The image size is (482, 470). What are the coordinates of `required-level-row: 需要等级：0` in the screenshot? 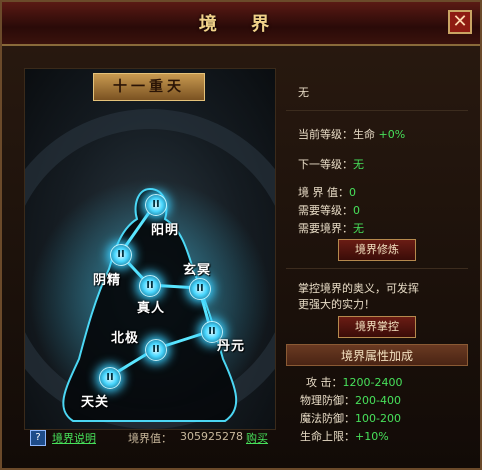 It's located at (329, 210).